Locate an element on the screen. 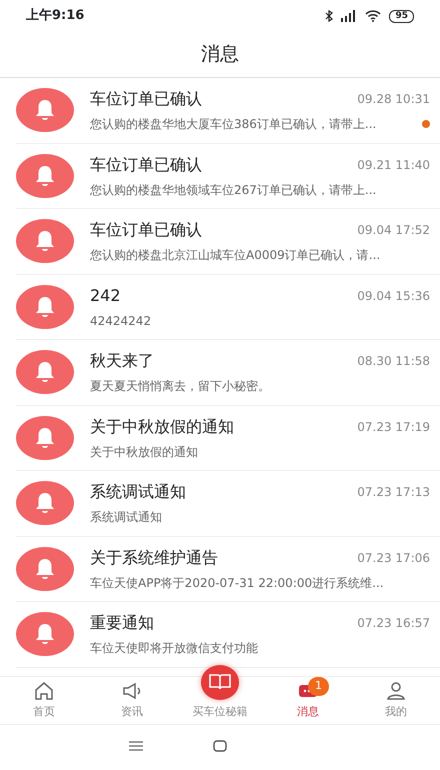 This screenshot has height=770, width=440. person-icon is located at coordinates (396, 691).